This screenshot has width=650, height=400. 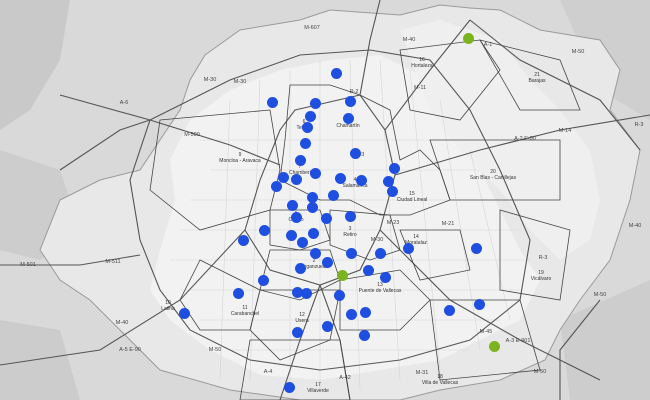 I want to click on district-label-moncloa: 9 Moncloa - Aravaca, so click(x=240, y=158).